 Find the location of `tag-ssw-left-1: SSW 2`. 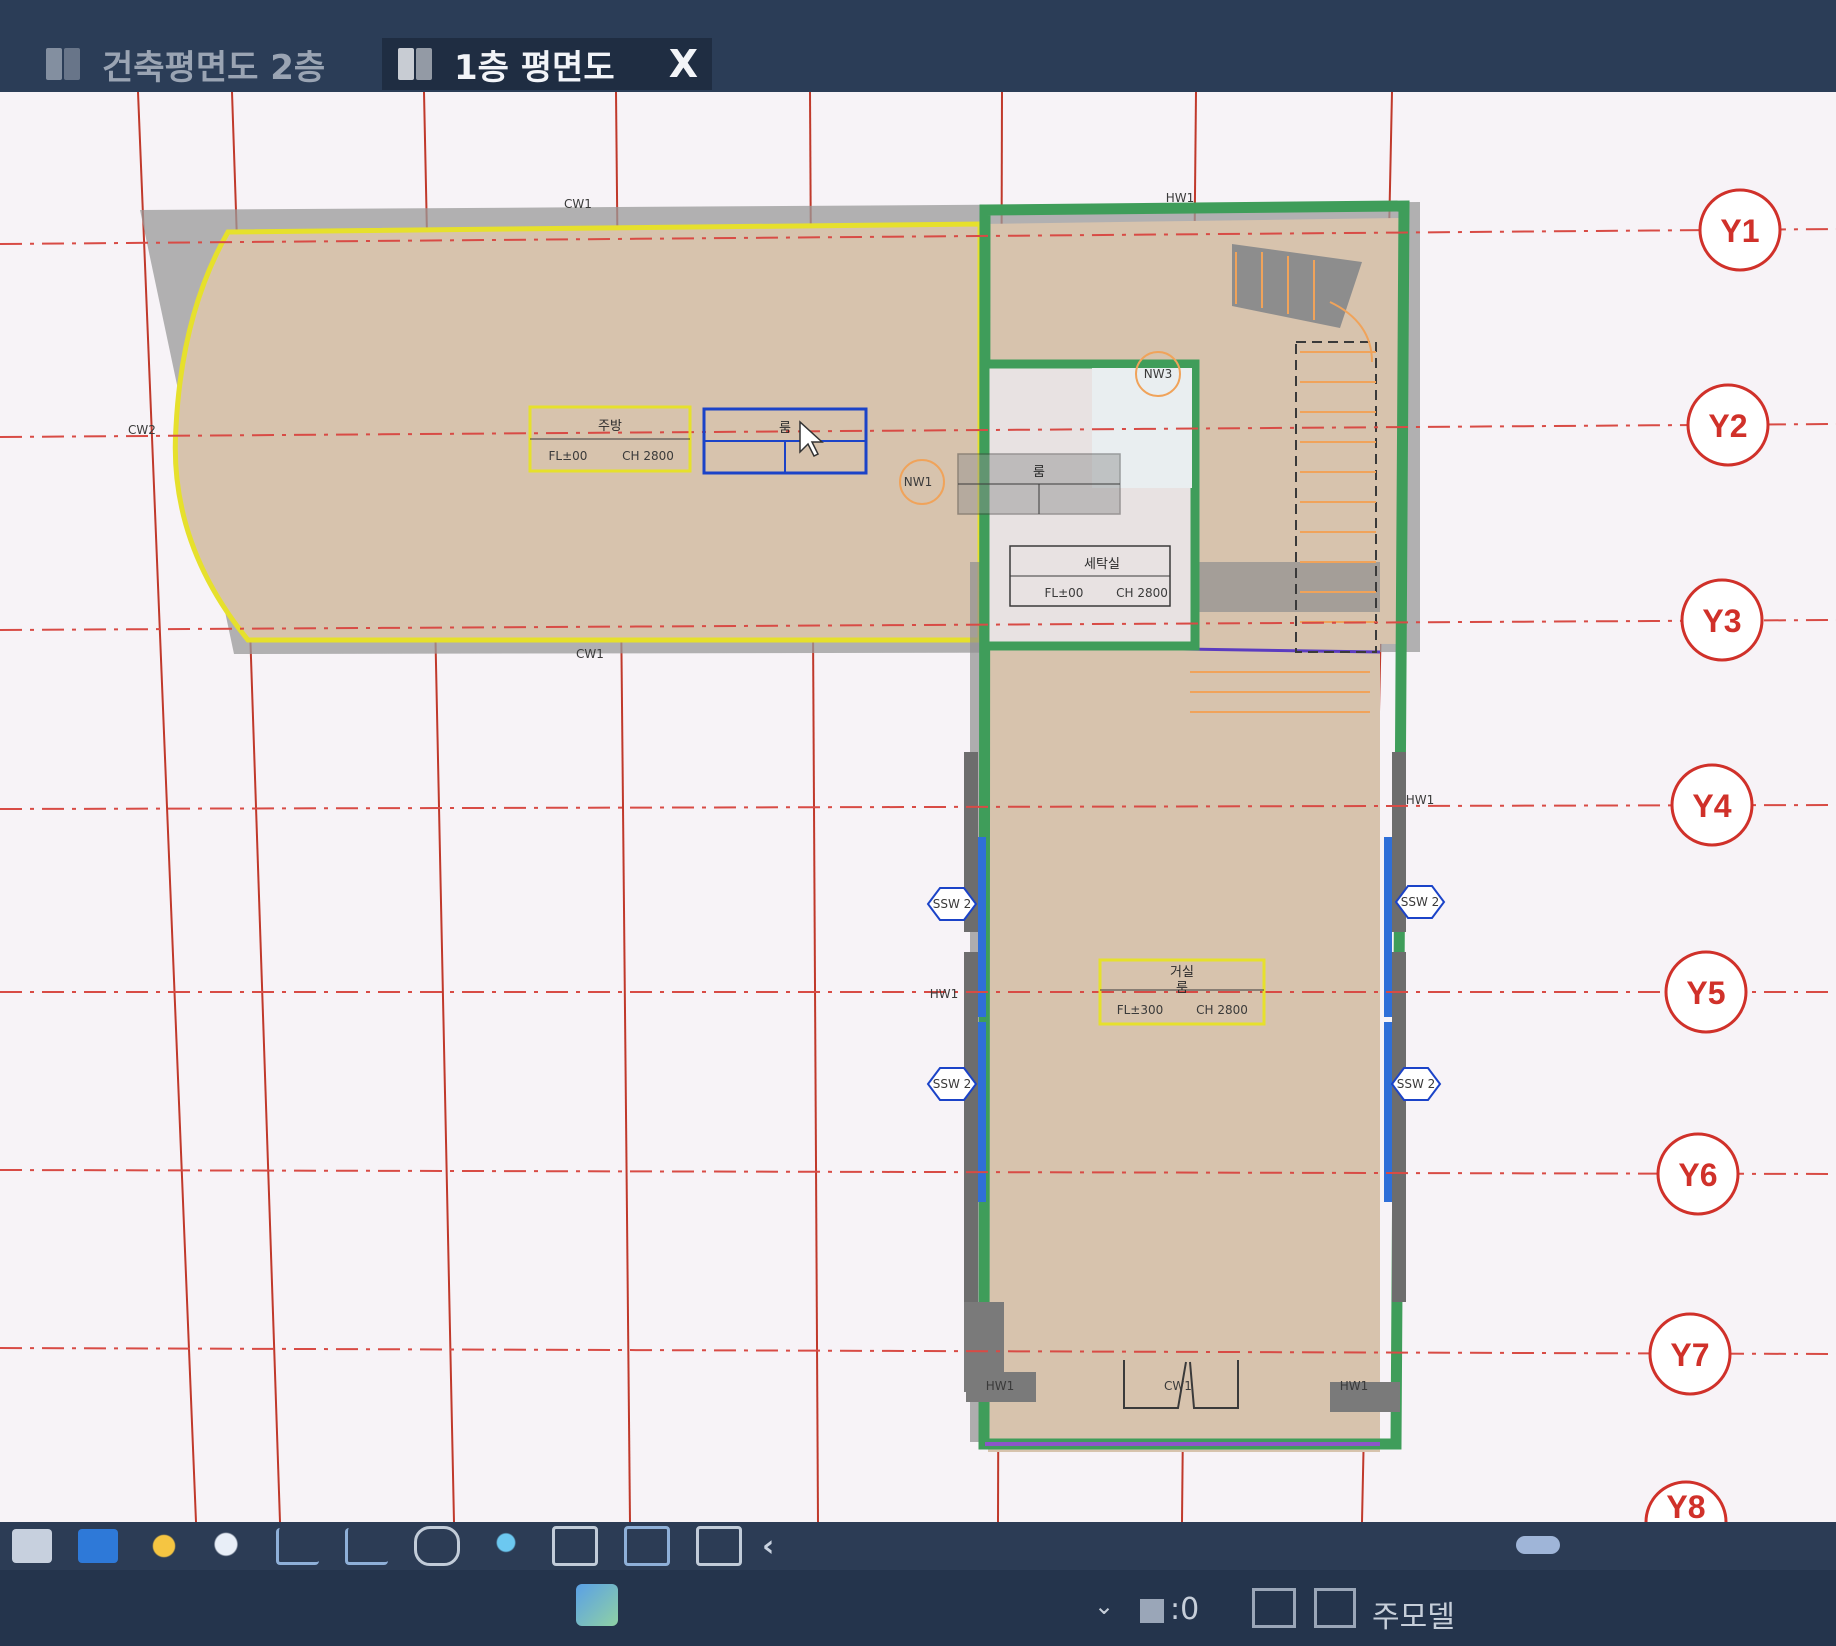

tag-ssw-left-1: SSW 2 is located at coordinates (952, 904).